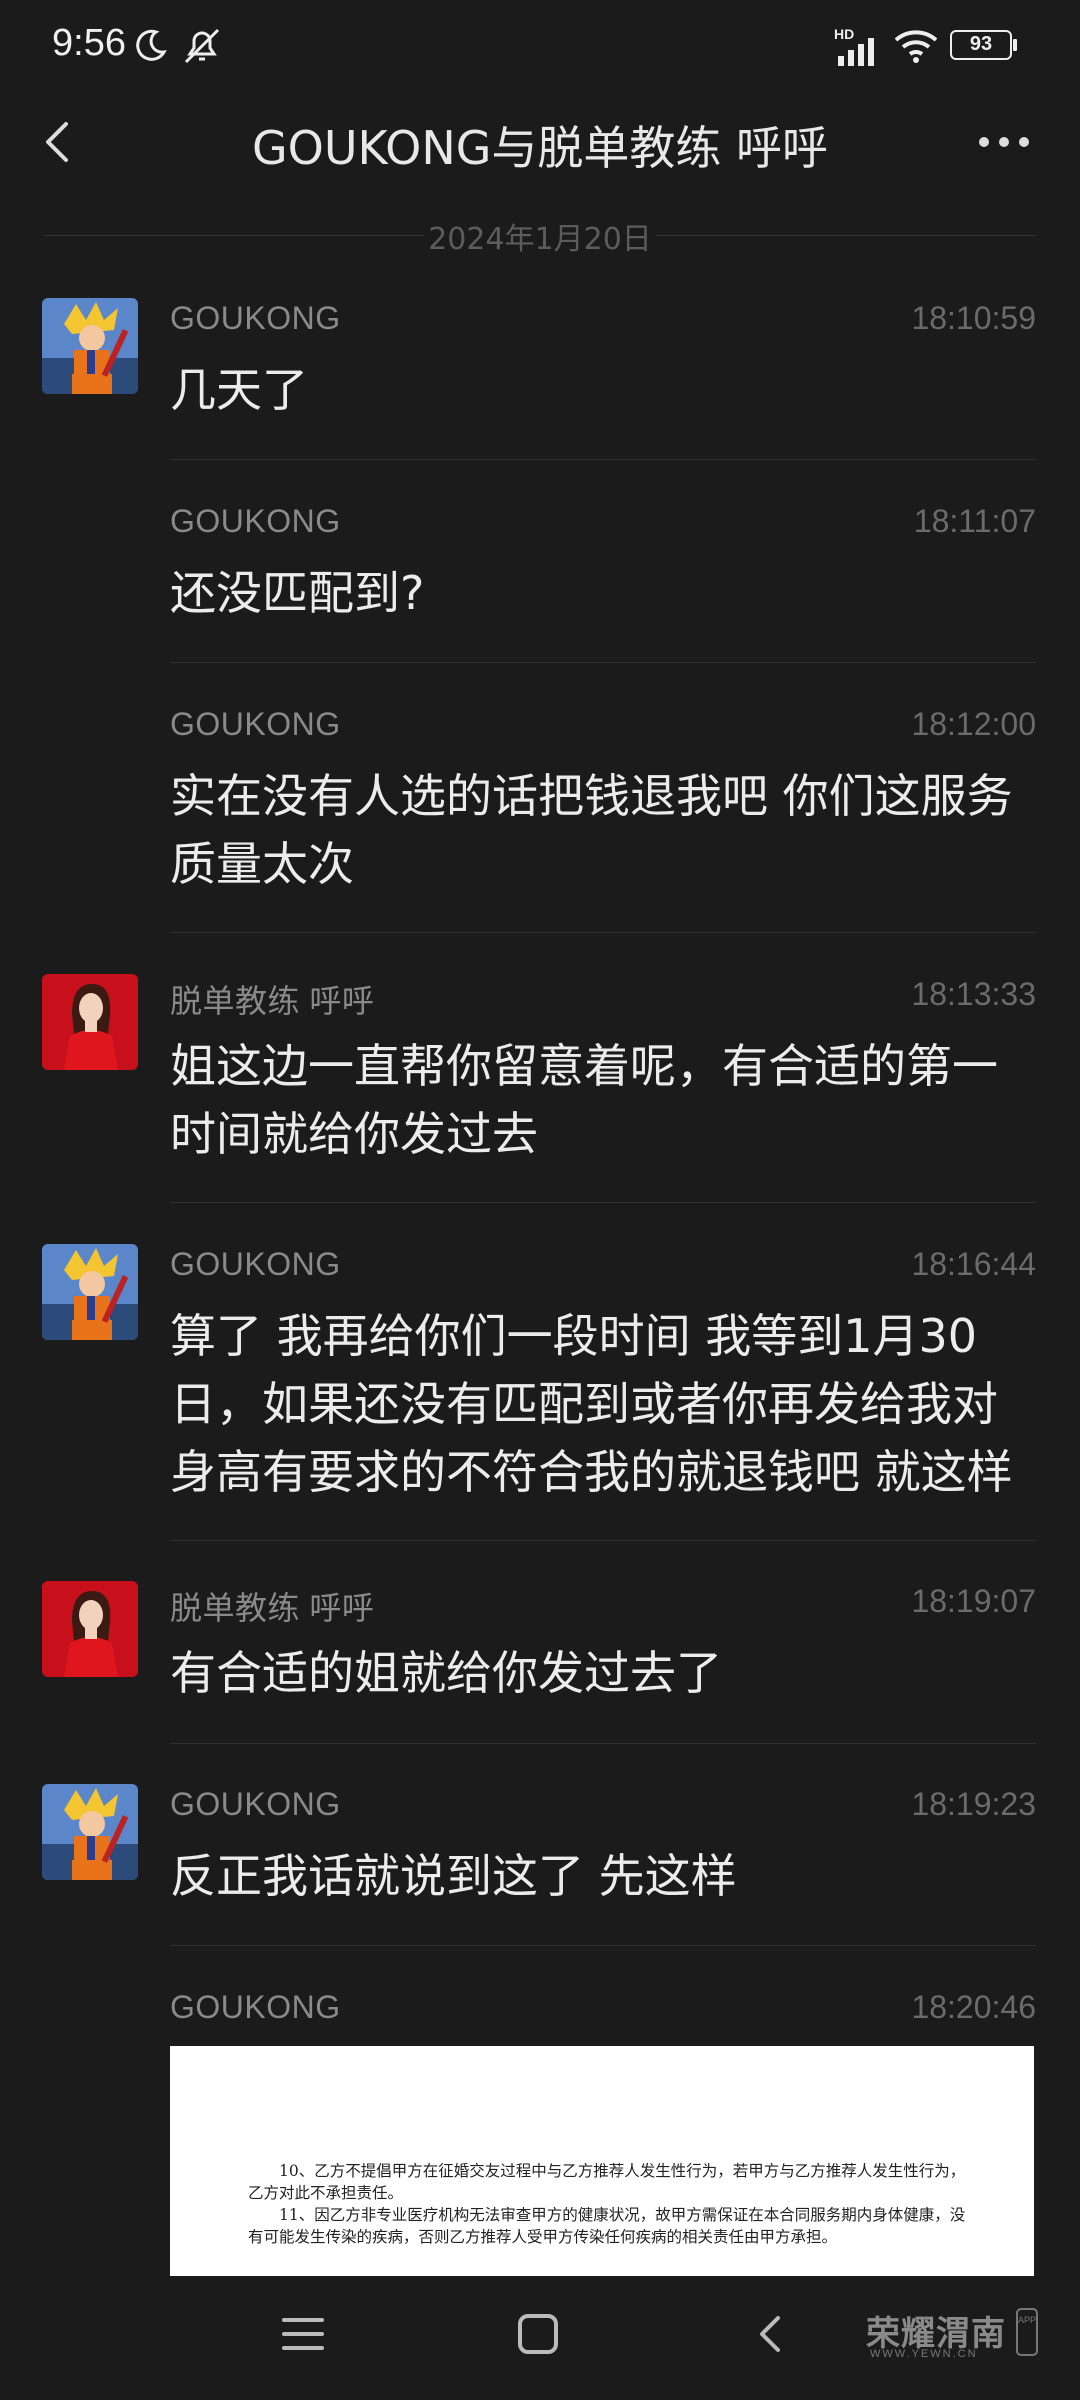 The width and height of the screenshot is (1080, 2400). I want to click on home-button, so click(538, 2336).